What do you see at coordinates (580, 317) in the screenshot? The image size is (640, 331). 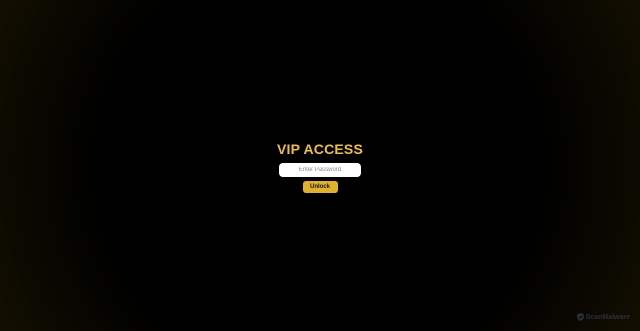 I see `shield-icon` at bounding box center [580, 317].